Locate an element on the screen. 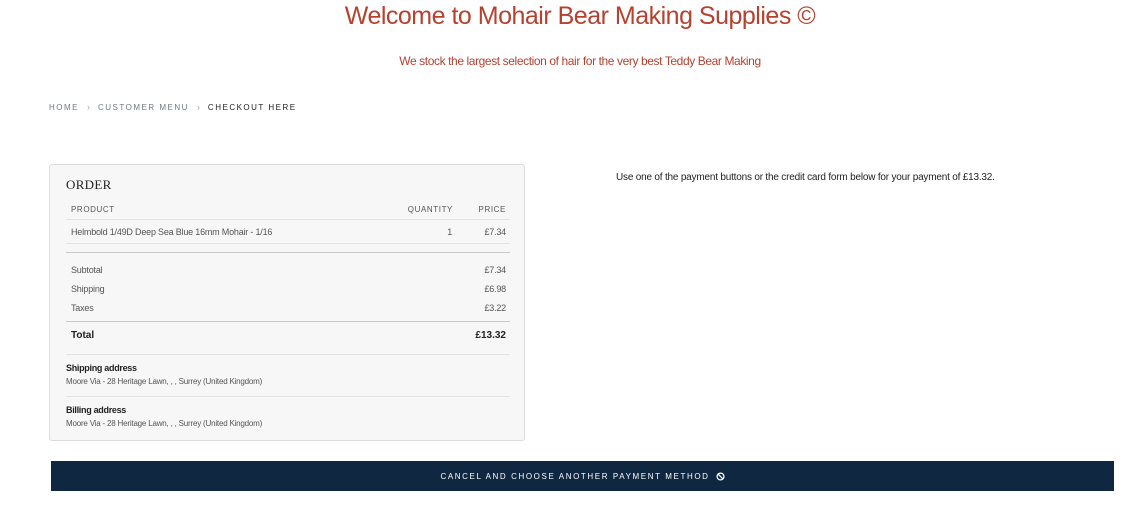 The image size is (1147, 525). breadcrumb-home: HOME is located at coordinates (64, 107).